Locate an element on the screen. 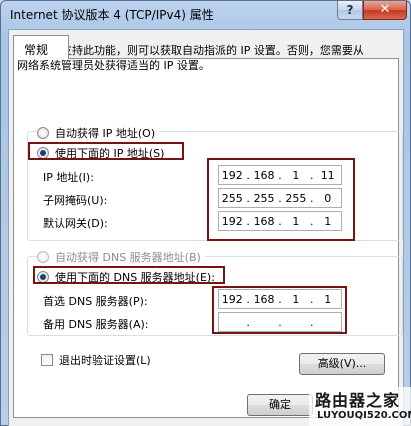  subnet-mask-label: 子网掩码(U): is located at coordinates (75, 200).